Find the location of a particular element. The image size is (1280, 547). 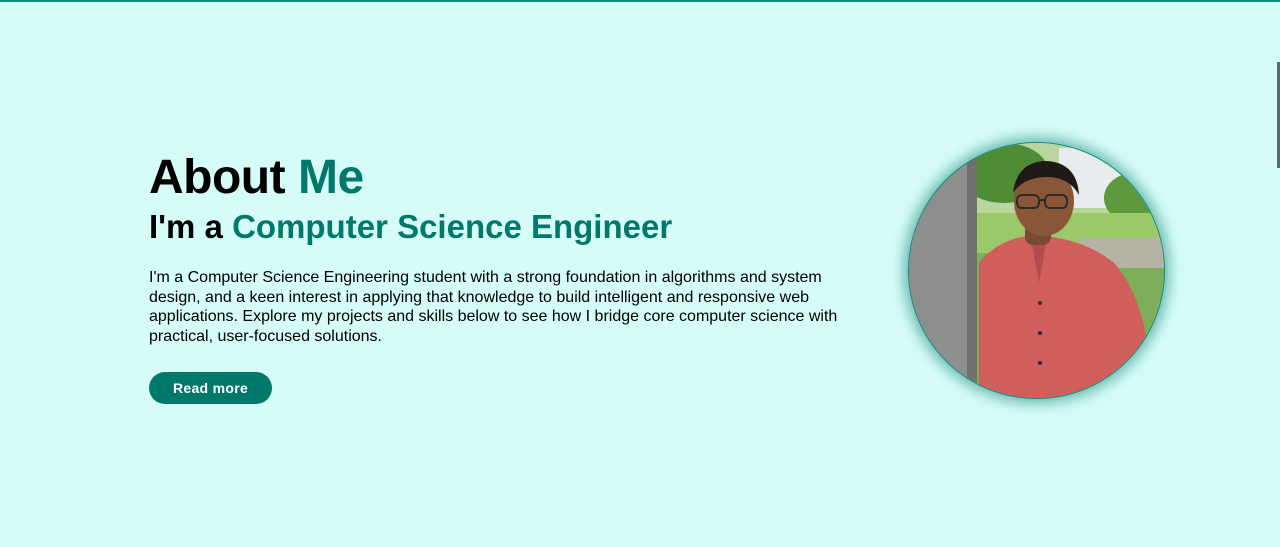

role-subheading-accent: Computer Science Engineer is located at coordinates (452, 226).